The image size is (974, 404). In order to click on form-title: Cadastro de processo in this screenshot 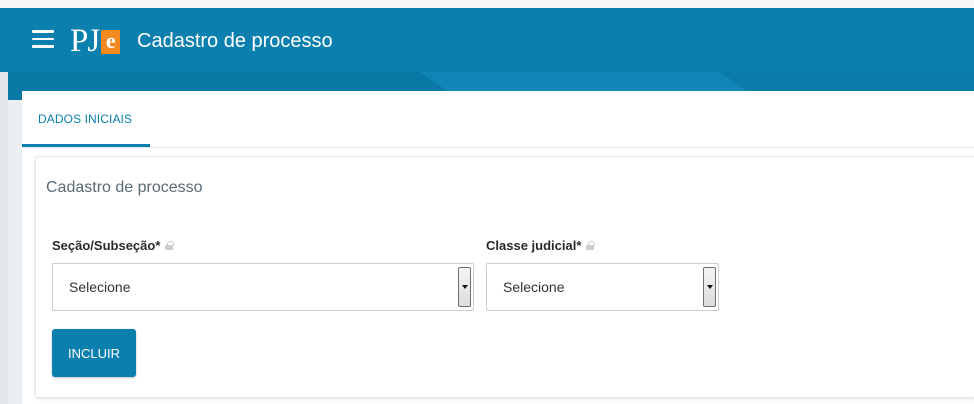, I will do `click(124, 187)`.